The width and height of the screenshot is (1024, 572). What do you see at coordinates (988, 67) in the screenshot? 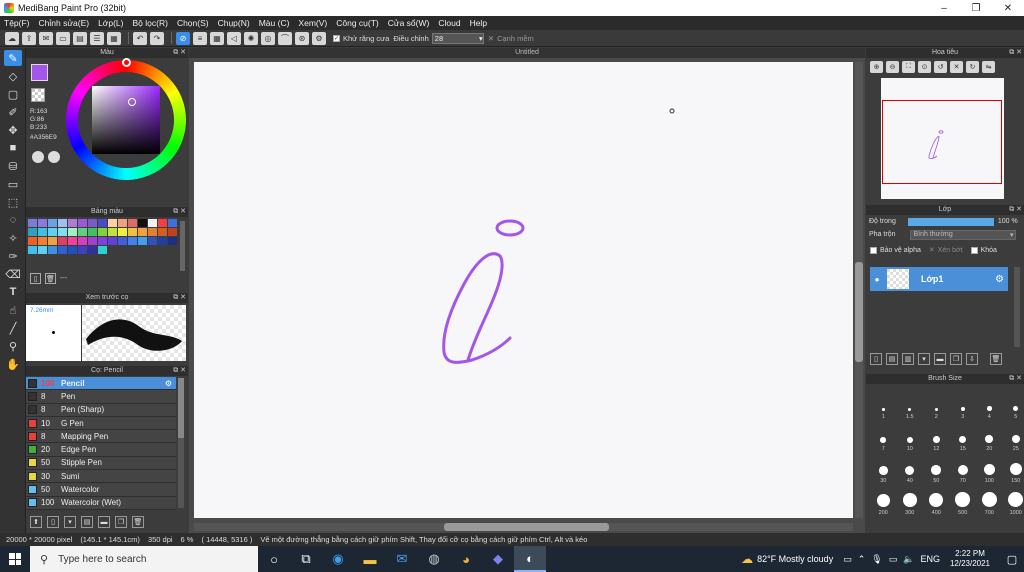
I see `flip-icon: ⇋` at bounding box center [988, 67].